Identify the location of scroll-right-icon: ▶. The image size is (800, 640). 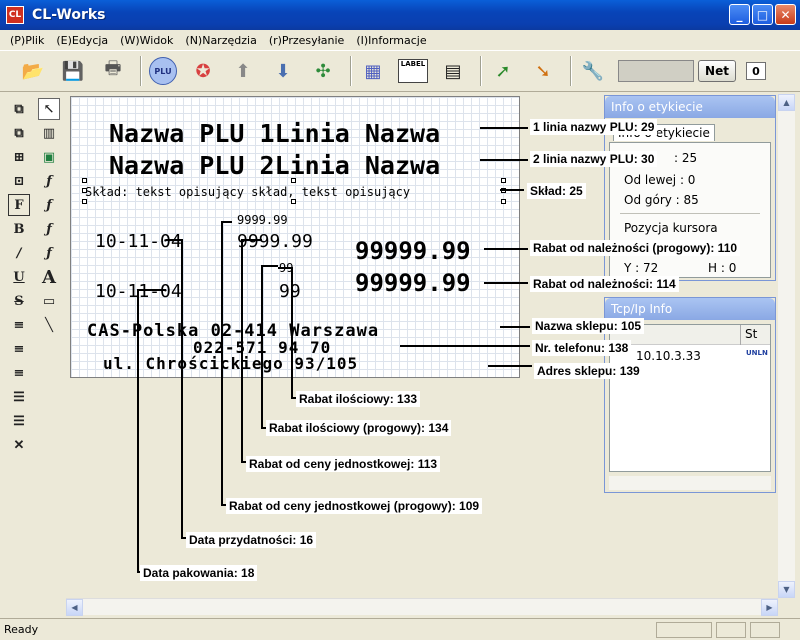
(769, 607).